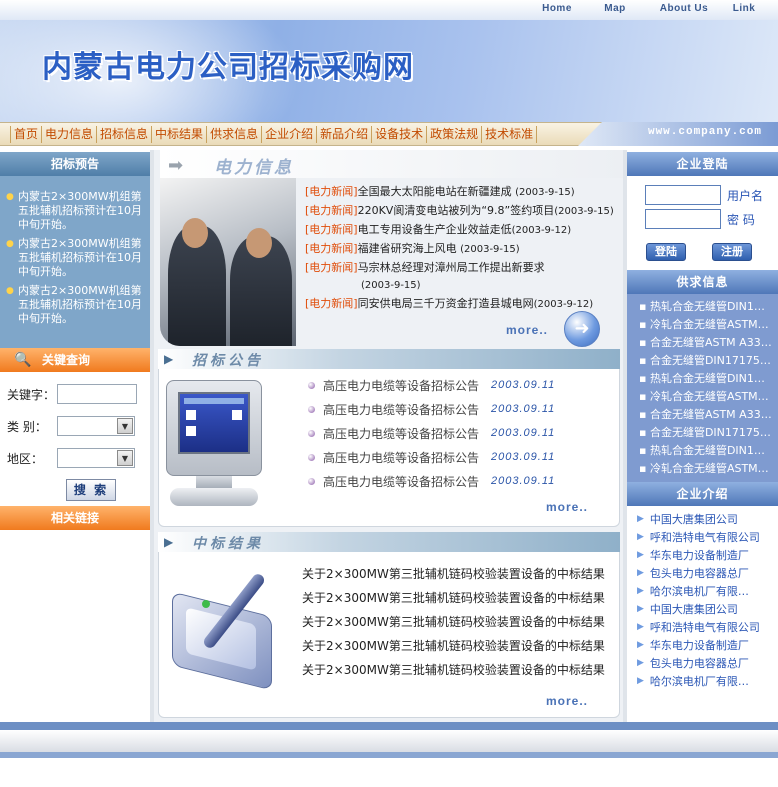 The height and width of the screenshot is (787, 778). I want to click on top-link-home: Home, so click(557, 8).